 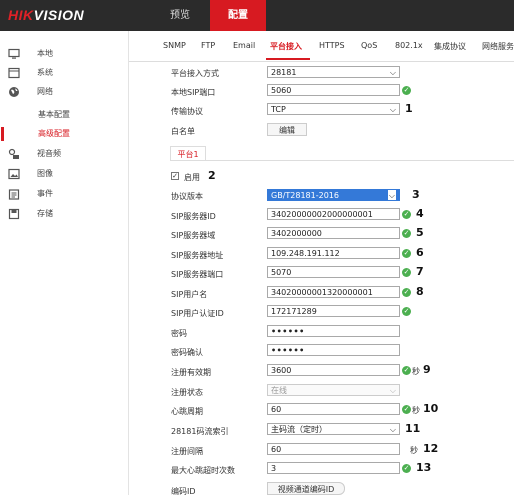 What do you see at coordinates (187, 451) in the screenshot?
I see `registration-interval-label: 注册间隔` at bounding box center [187, 451].